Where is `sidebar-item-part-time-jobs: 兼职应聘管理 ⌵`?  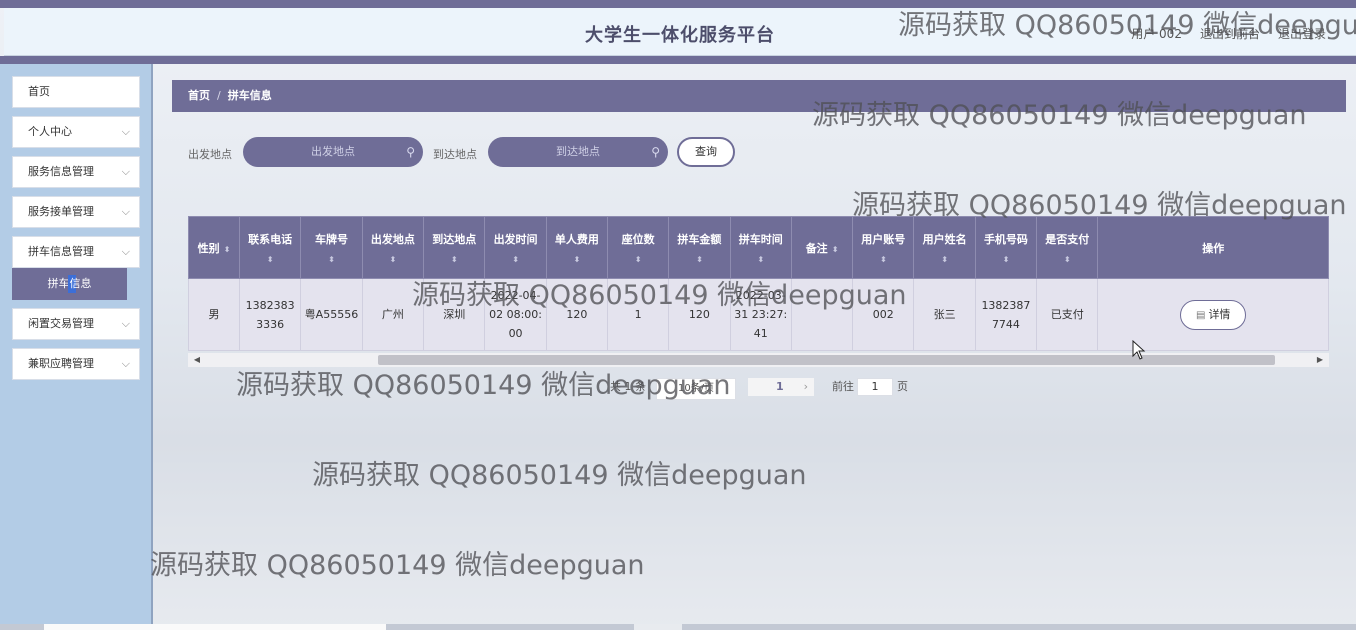 sidebar-item-part-time-jobs: 兼职应聘管理 ⌵ is located at coordinates (76, 364).